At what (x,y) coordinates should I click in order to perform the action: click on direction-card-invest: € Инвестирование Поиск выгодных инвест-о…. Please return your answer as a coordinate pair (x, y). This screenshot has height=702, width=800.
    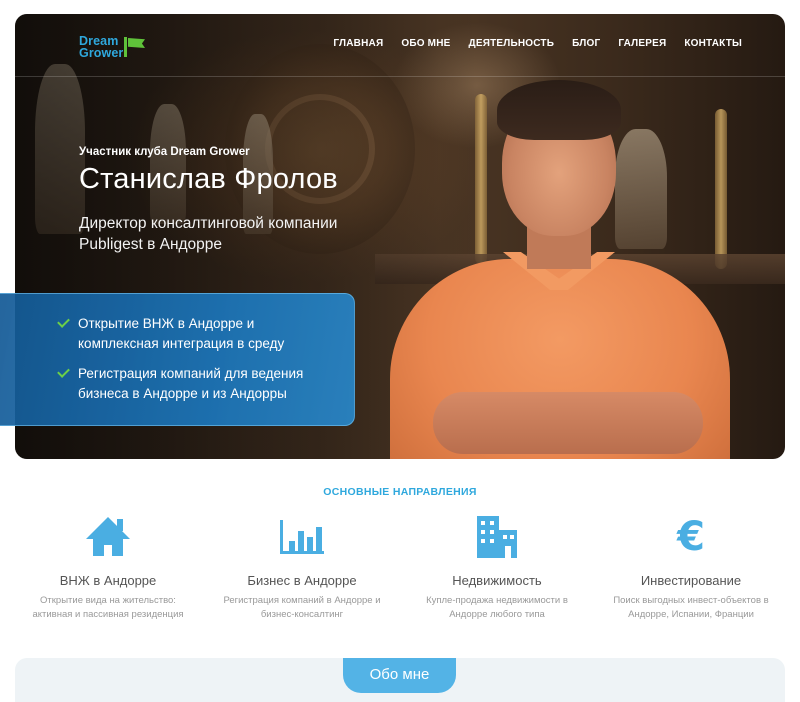
    Looking at the image, I should click on (691, 567).